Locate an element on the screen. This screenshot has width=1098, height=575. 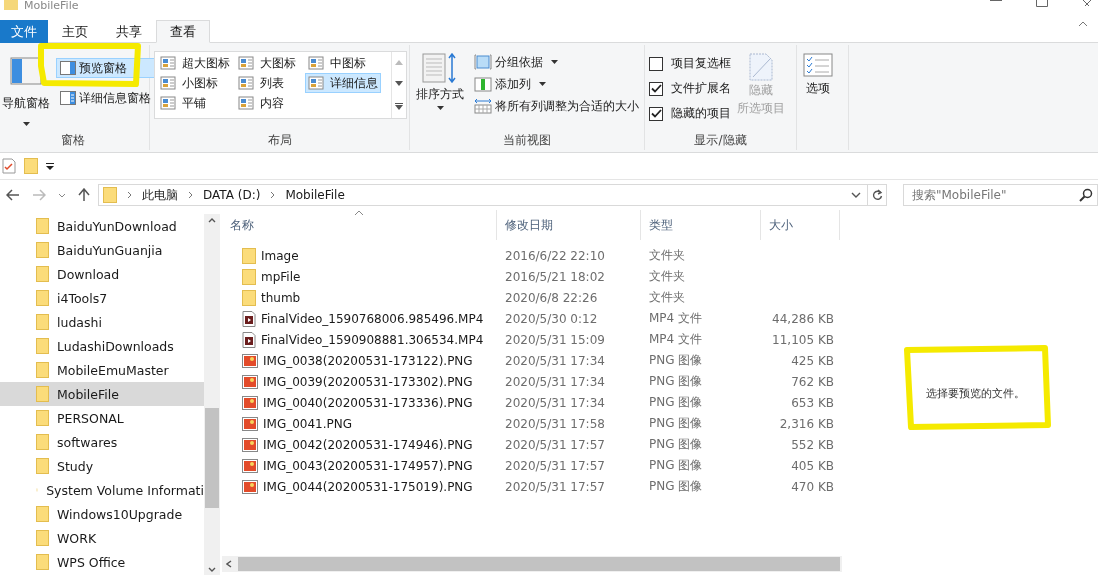
folder-tree-item: MobileEmuMaster is located at coordinates (102, 370).